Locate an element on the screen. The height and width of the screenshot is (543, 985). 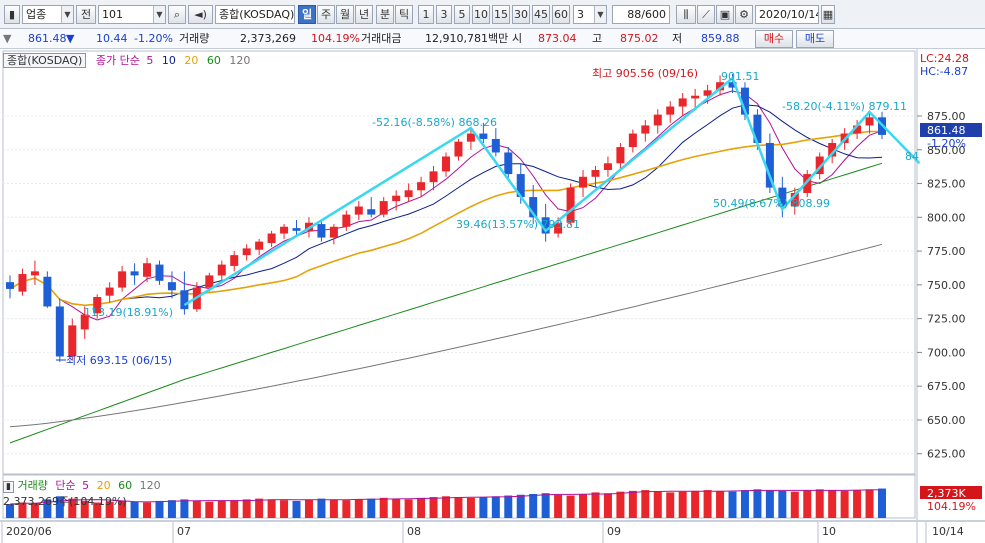
wave5-annotation: 113.19(18.91%) is located at coordinates (128, 312).